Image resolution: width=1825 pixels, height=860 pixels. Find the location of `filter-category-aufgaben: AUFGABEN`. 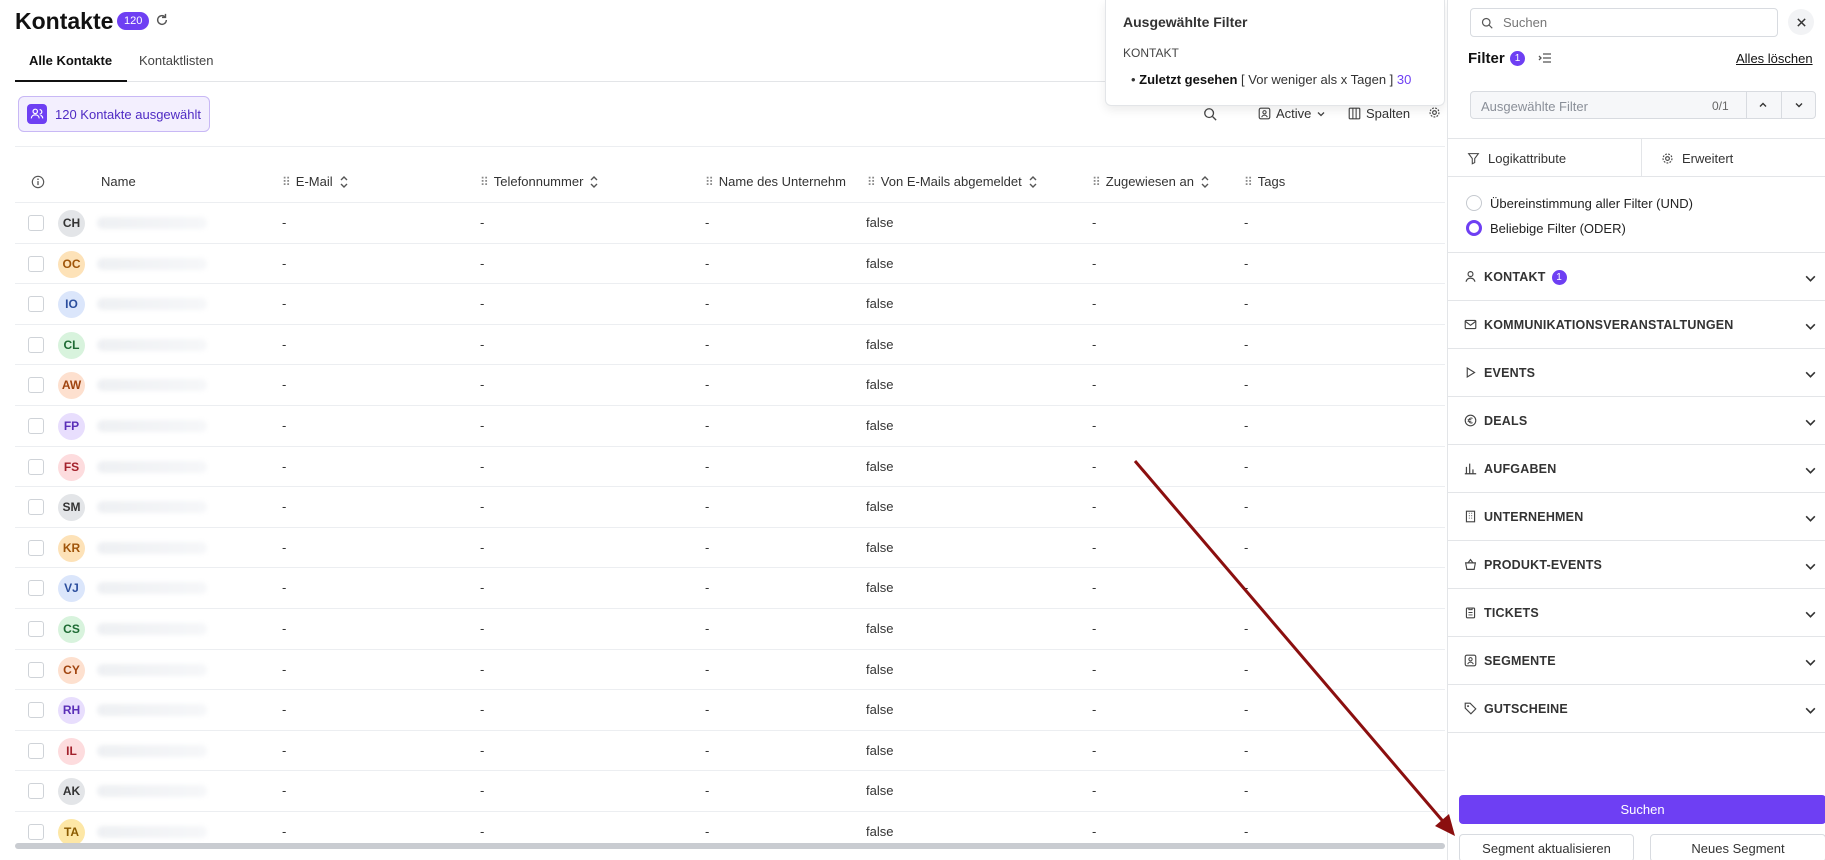

filter-category-aufgaben: AUFGABEN is located at coordinates (1636, 468).